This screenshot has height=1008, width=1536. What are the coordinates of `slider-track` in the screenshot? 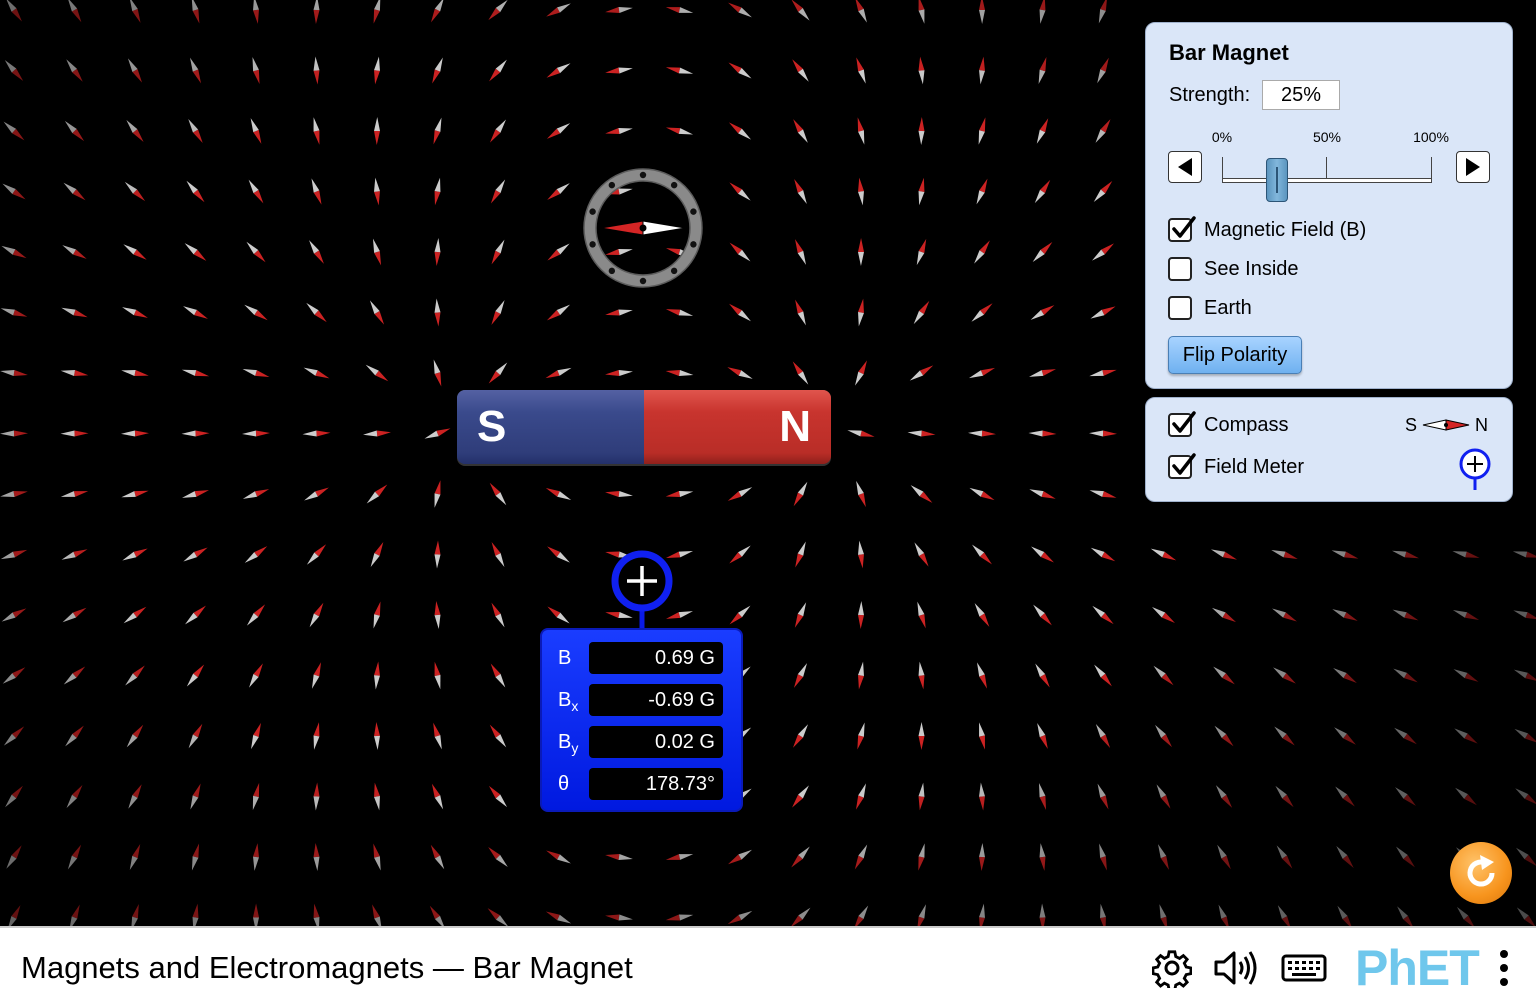 It's located at (1327, 180).